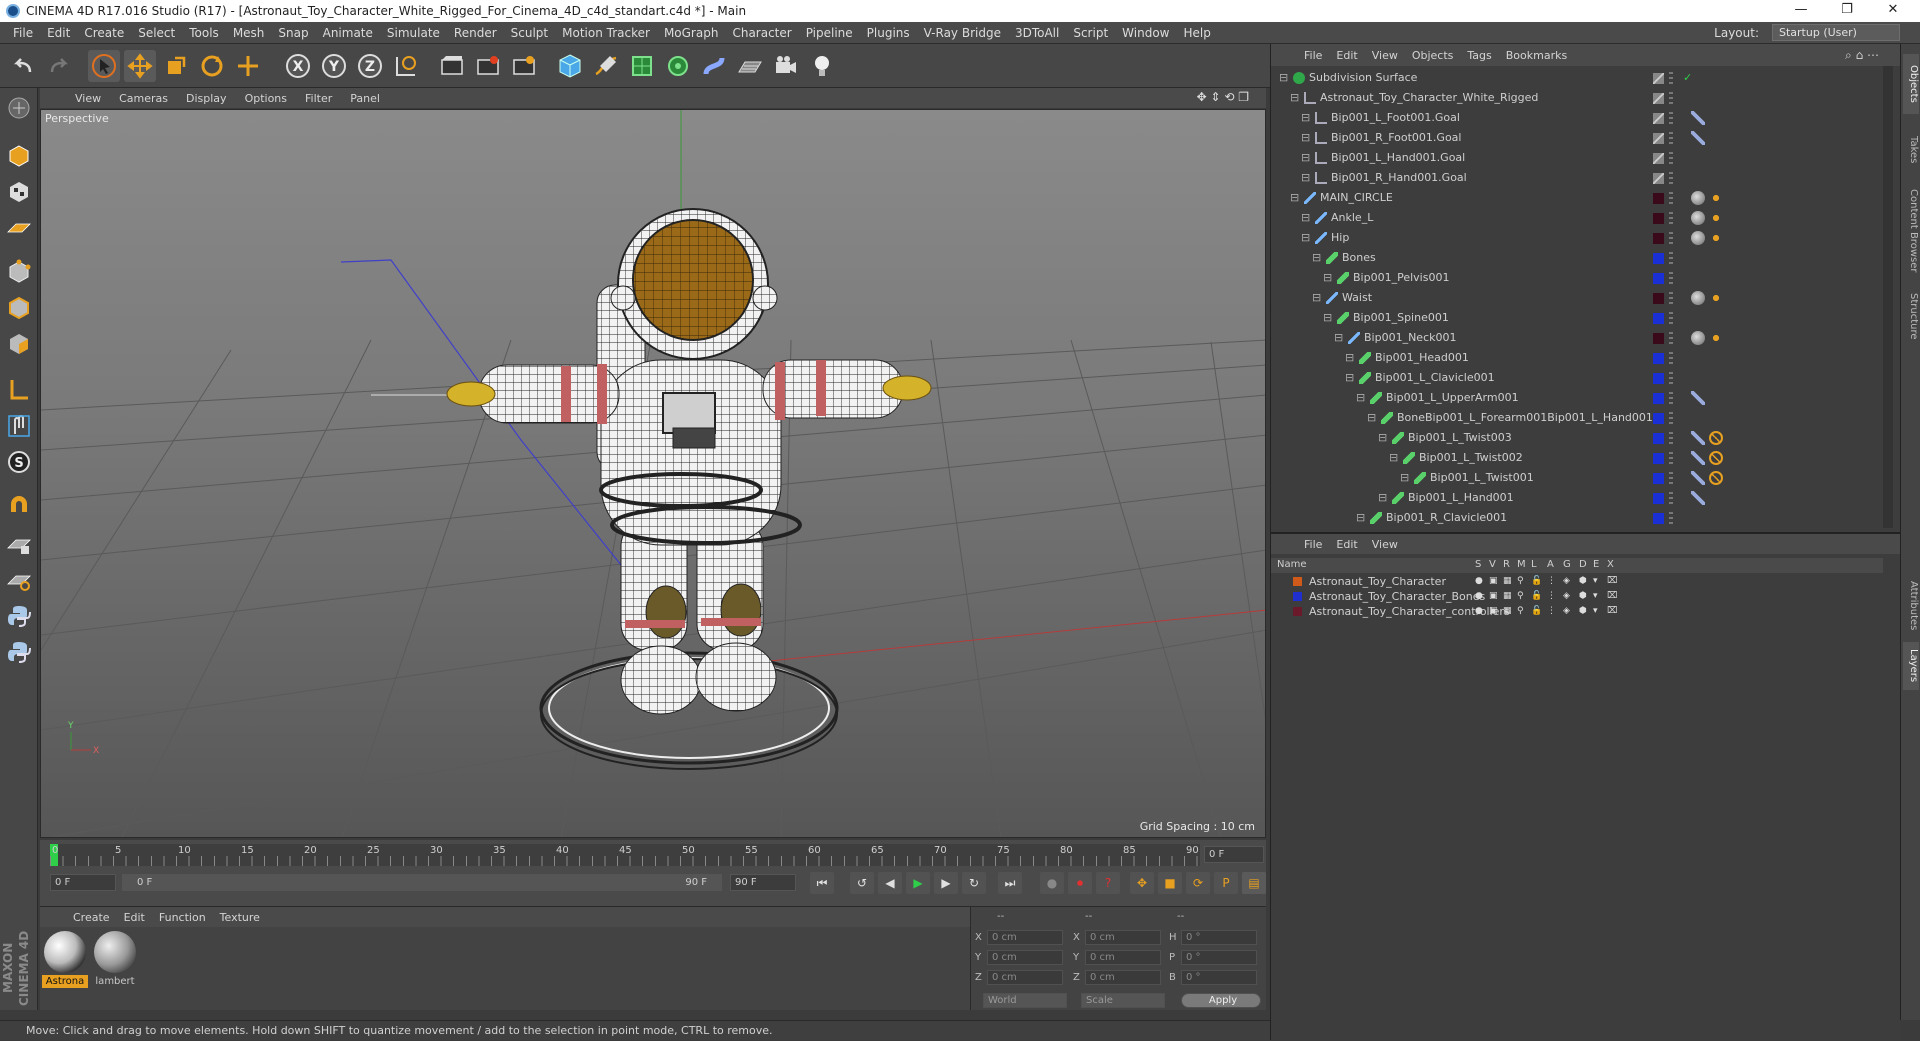  I want to click on next-key-icon: ↻, so click(974, 883).